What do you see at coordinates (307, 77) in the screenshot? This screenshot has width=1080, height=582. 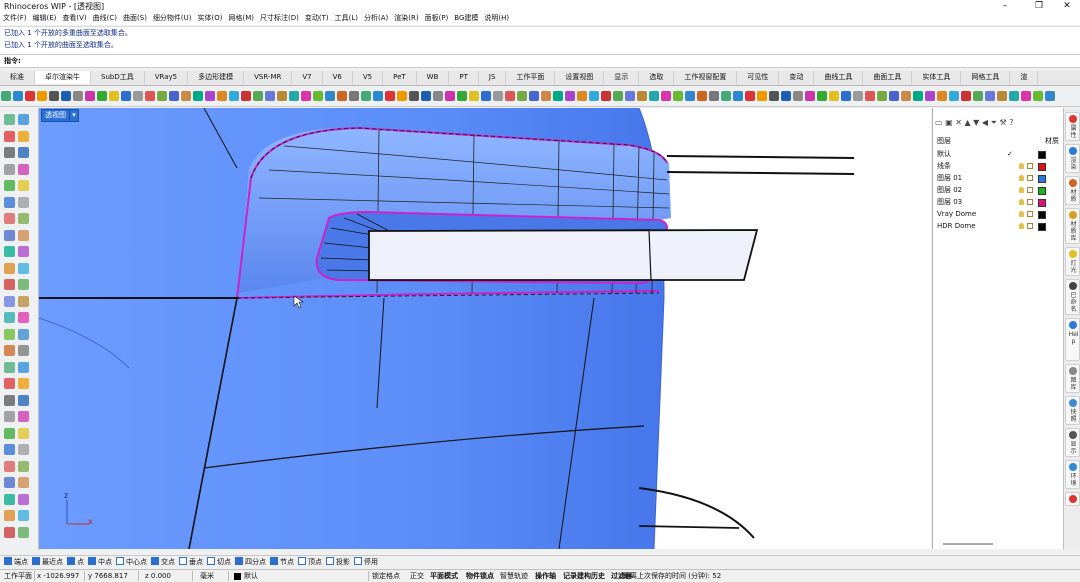 I see `toolbar-tab: V7` at bounding box center [307, 77].